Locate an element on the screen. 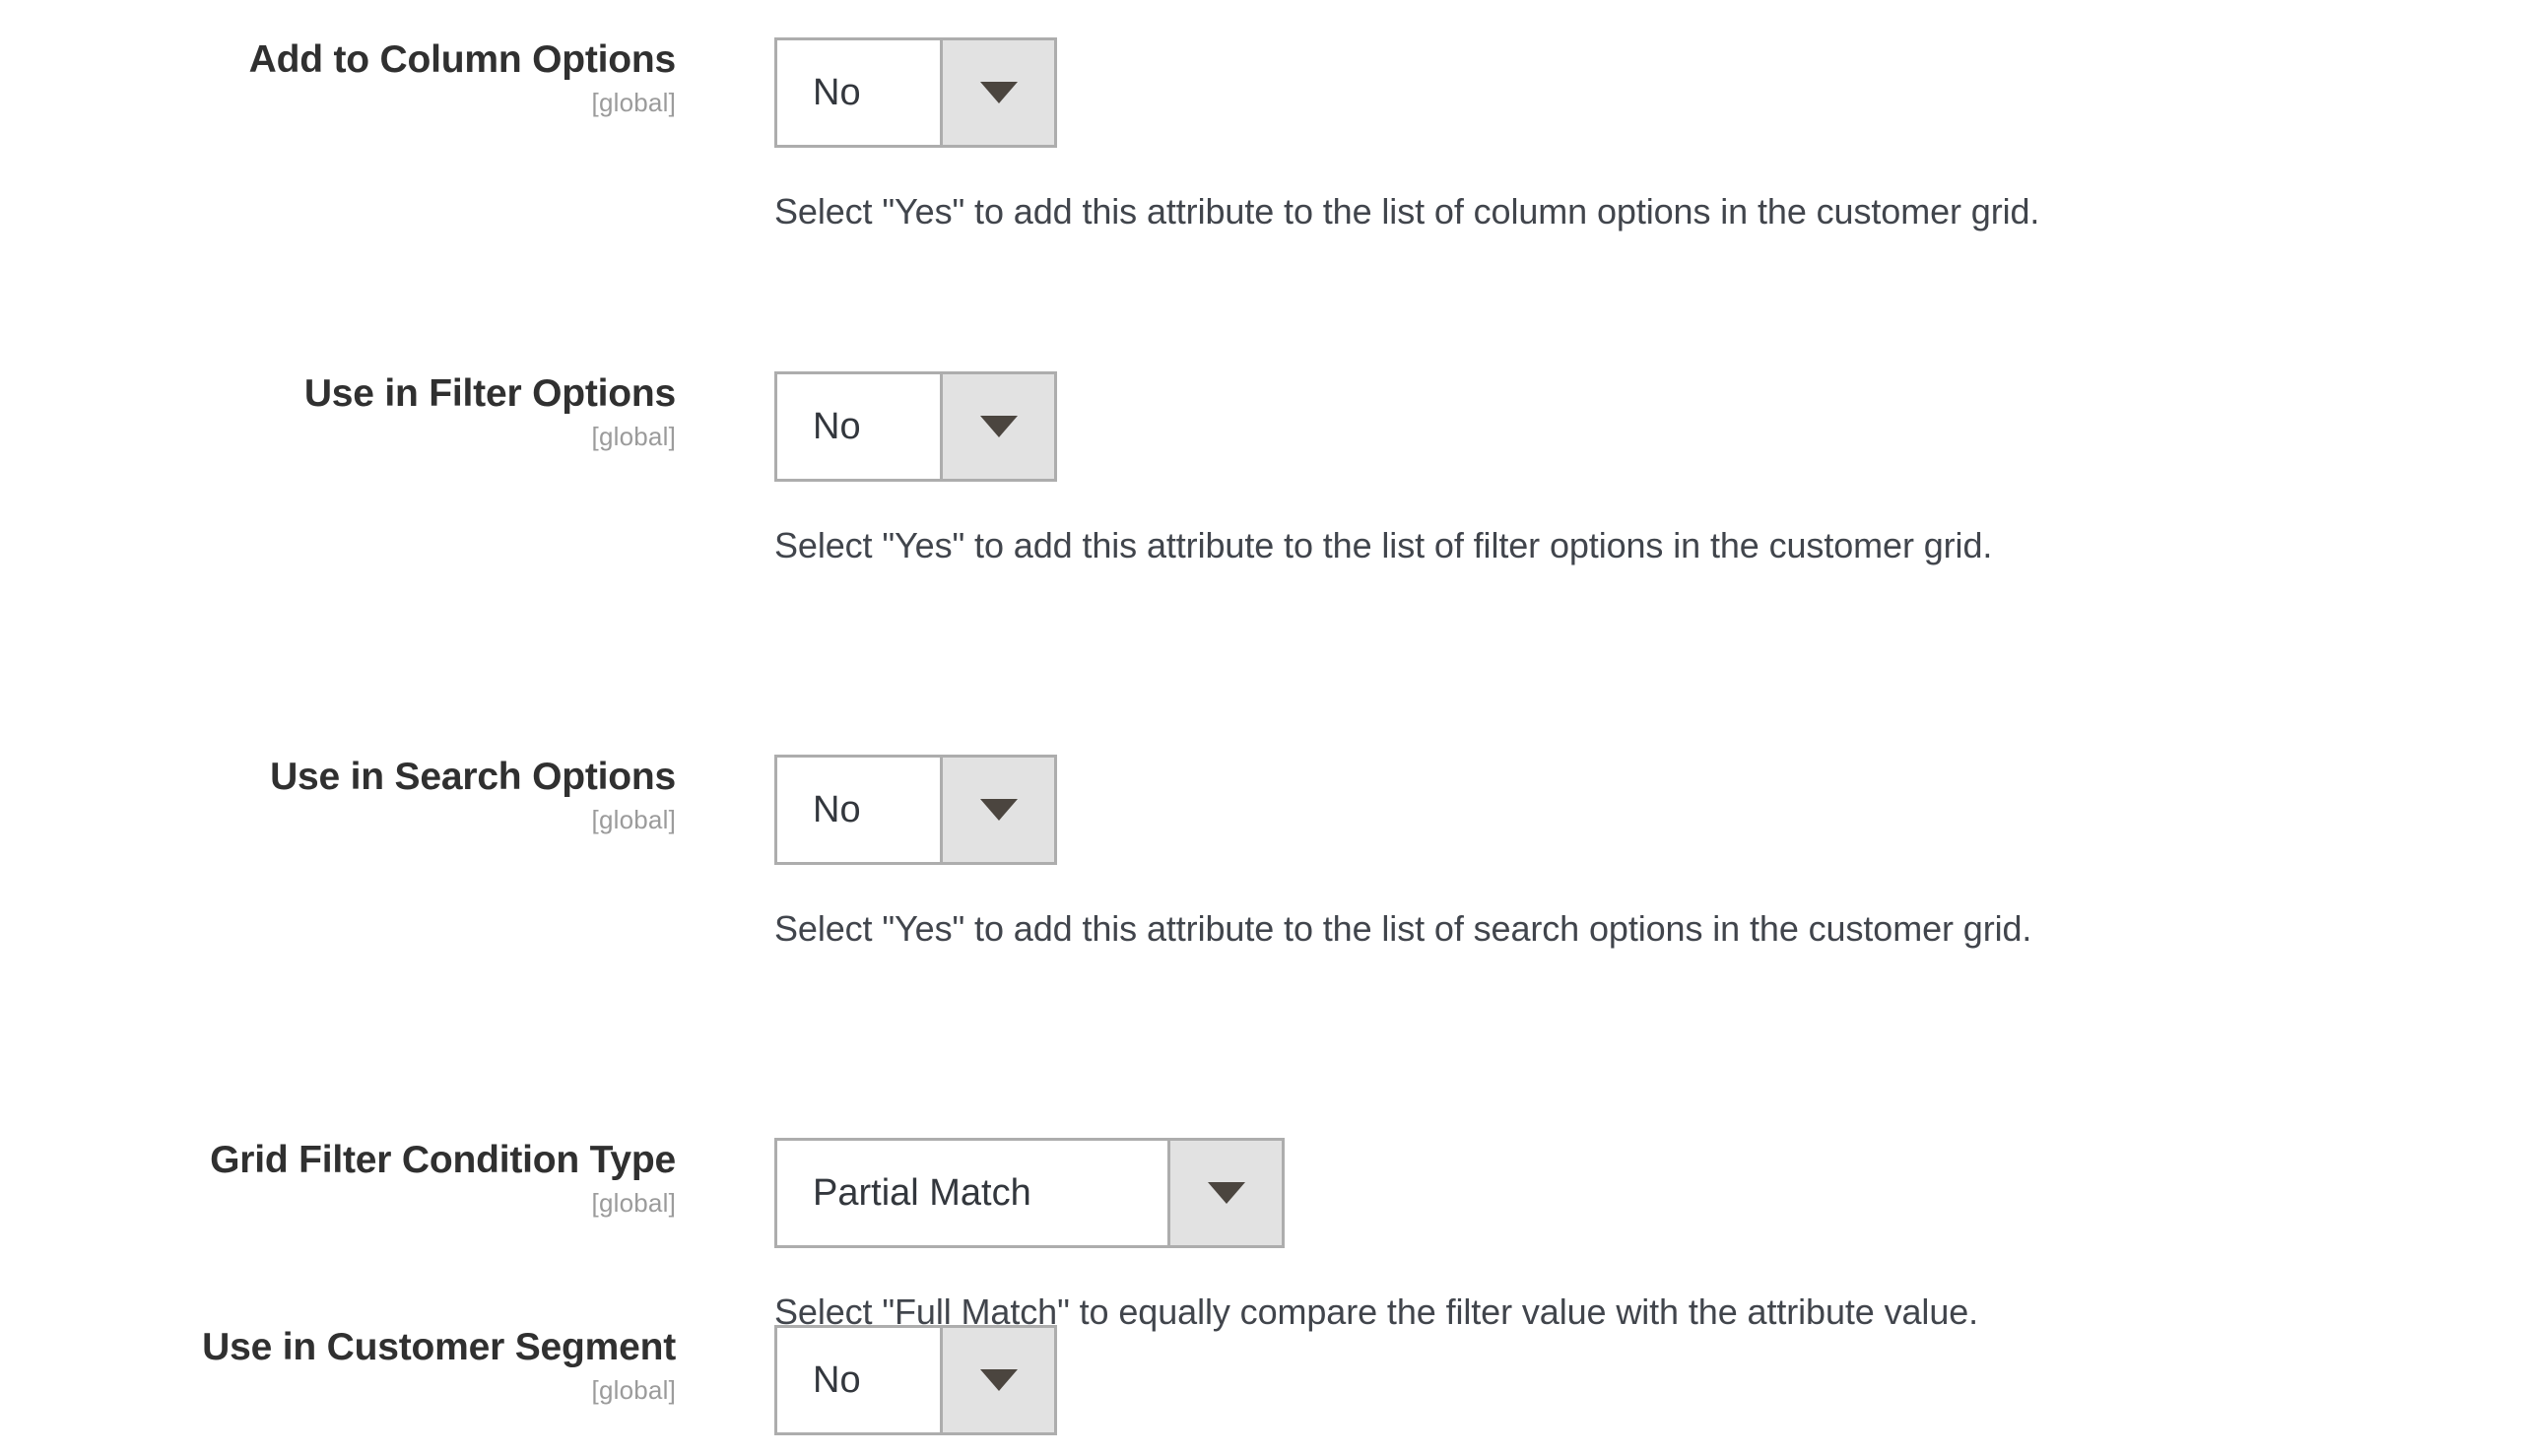 The height and width of the screenshot is (1456, 2522). field-scope-grid-filter-condition-type: [global] is located at coordinates (633, 1203).